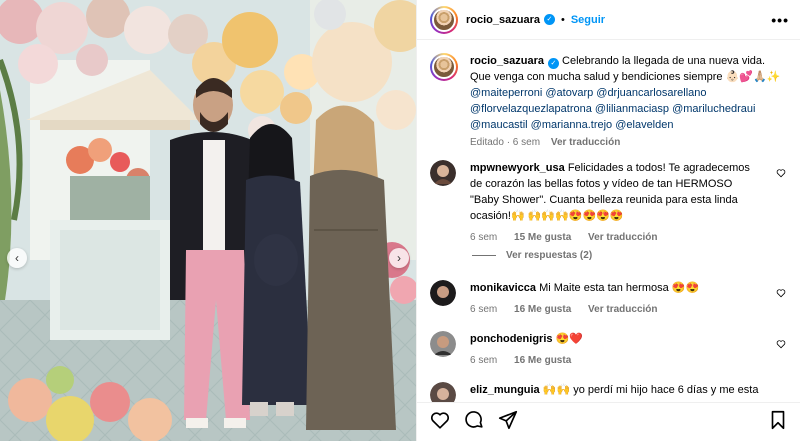 The width and height of the screenshot is (800, 441). Describe the element at coordinates (549, 255) in the screenshot. I see `view-replies-label: Ver respuestas (2)` at that location.